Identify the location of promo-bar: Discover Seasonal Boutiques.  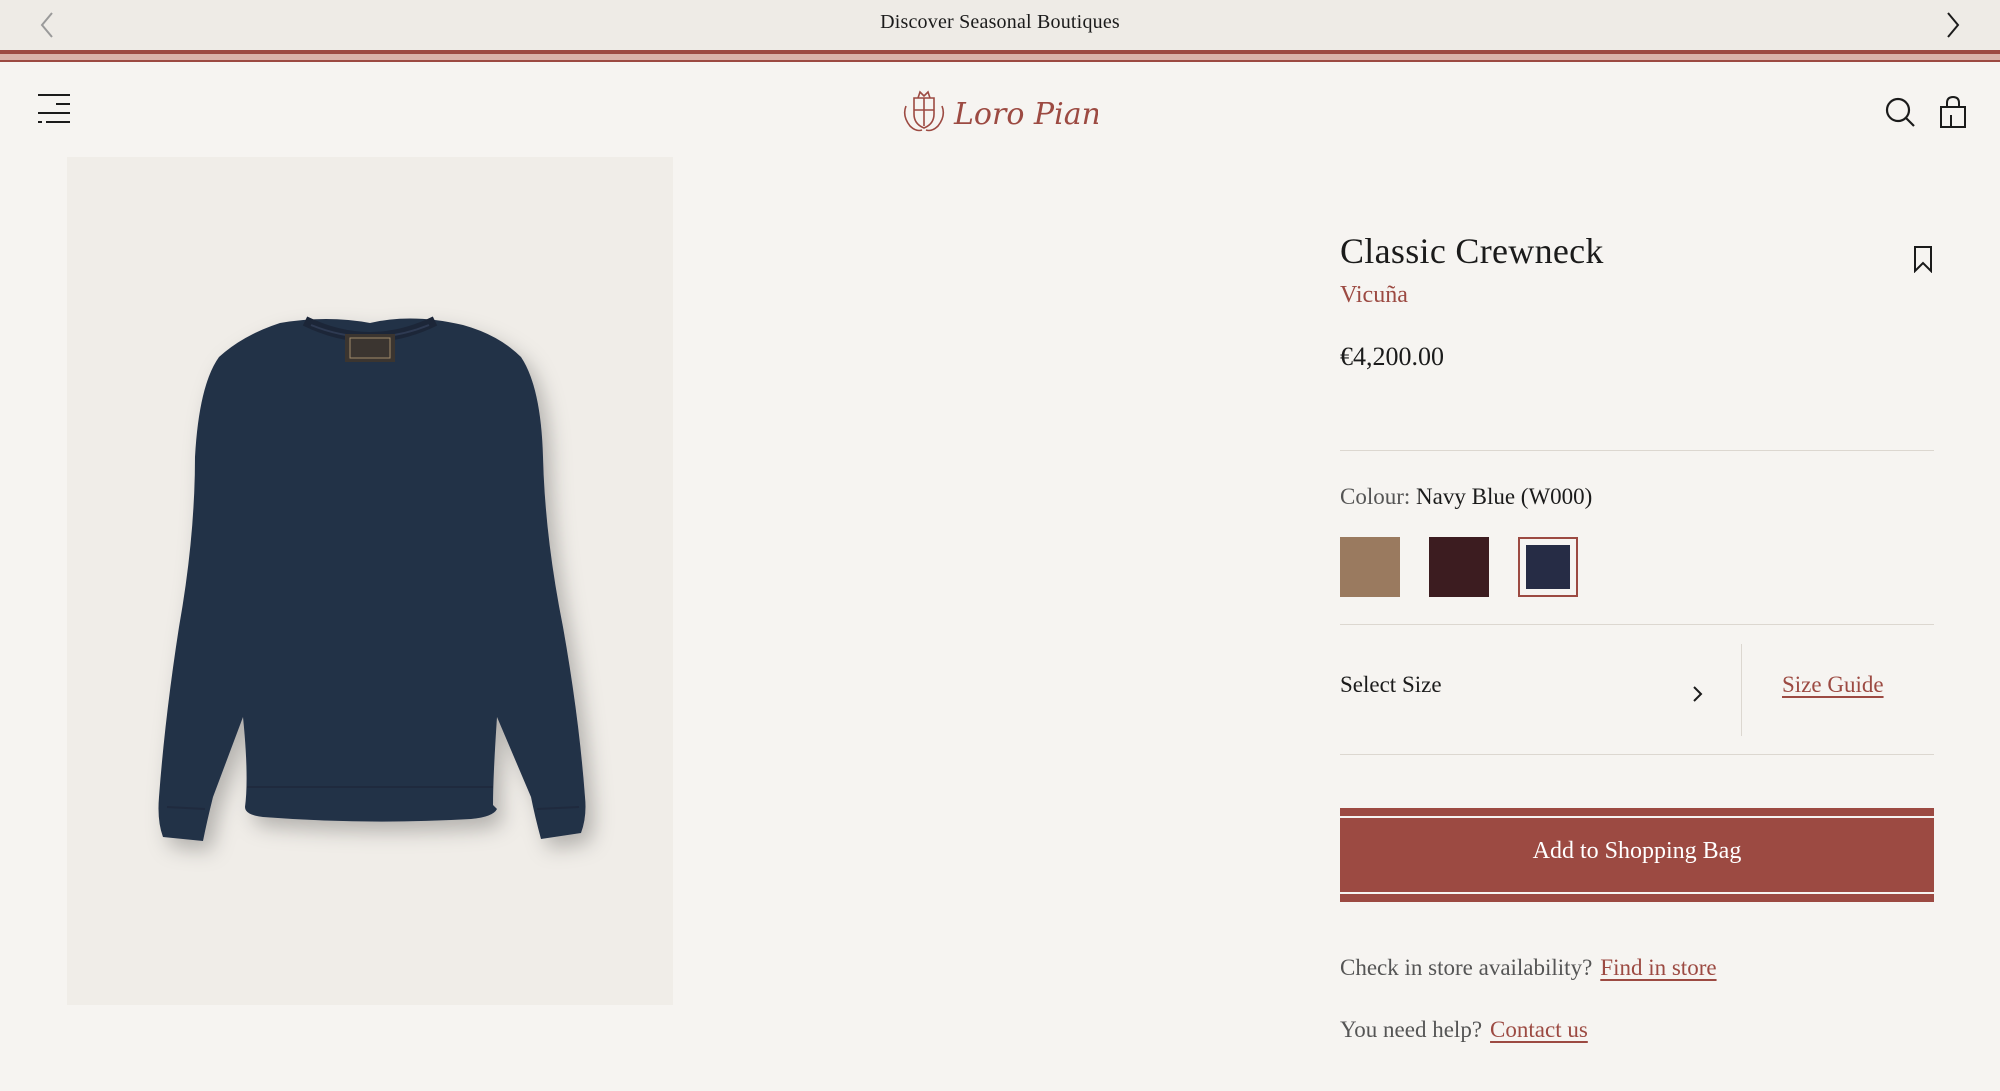
(1000, 25).